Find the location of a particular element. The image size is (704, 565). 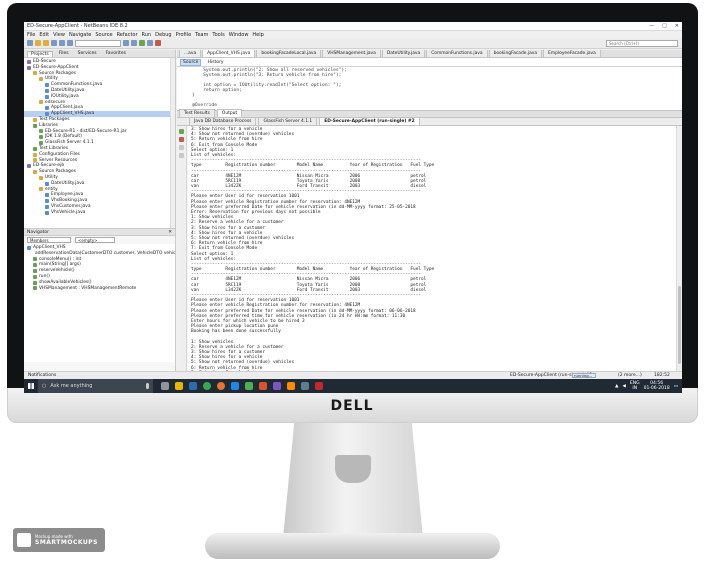

app-icon-green is located at coordinates (249, 386).